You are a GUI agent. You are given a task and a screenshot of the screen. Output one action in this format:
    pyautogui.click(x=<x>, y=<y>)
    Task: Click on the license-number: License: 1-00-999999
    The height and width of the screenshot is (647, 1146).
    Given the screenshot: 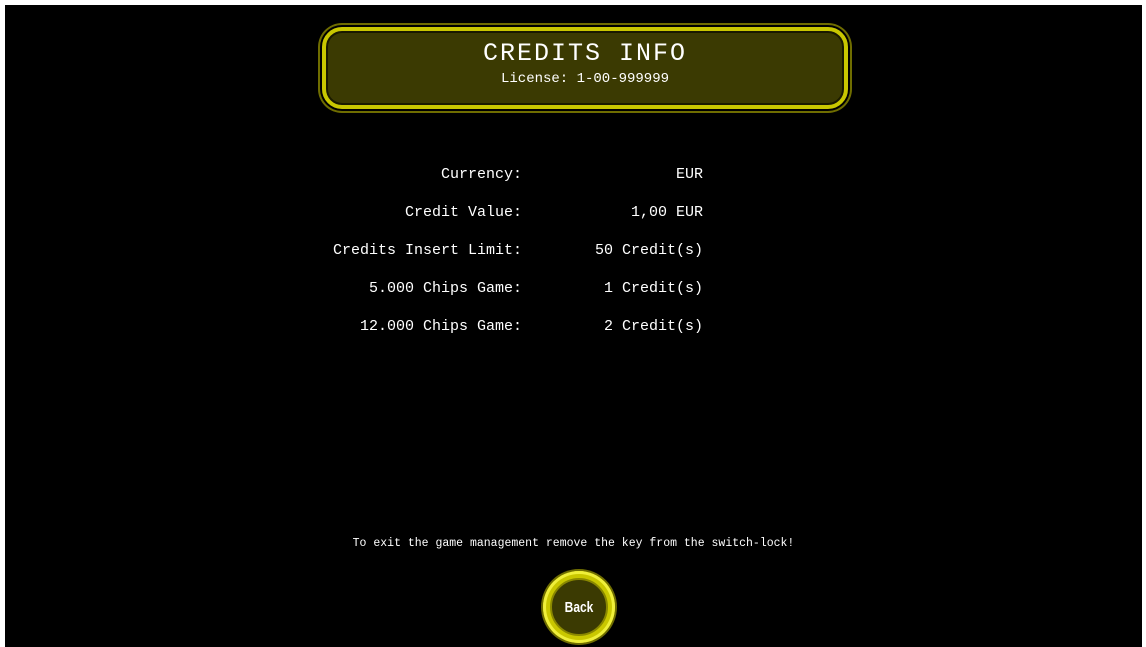 What is the action you would take?
    pyautogui.click(x=585, y=79)
    